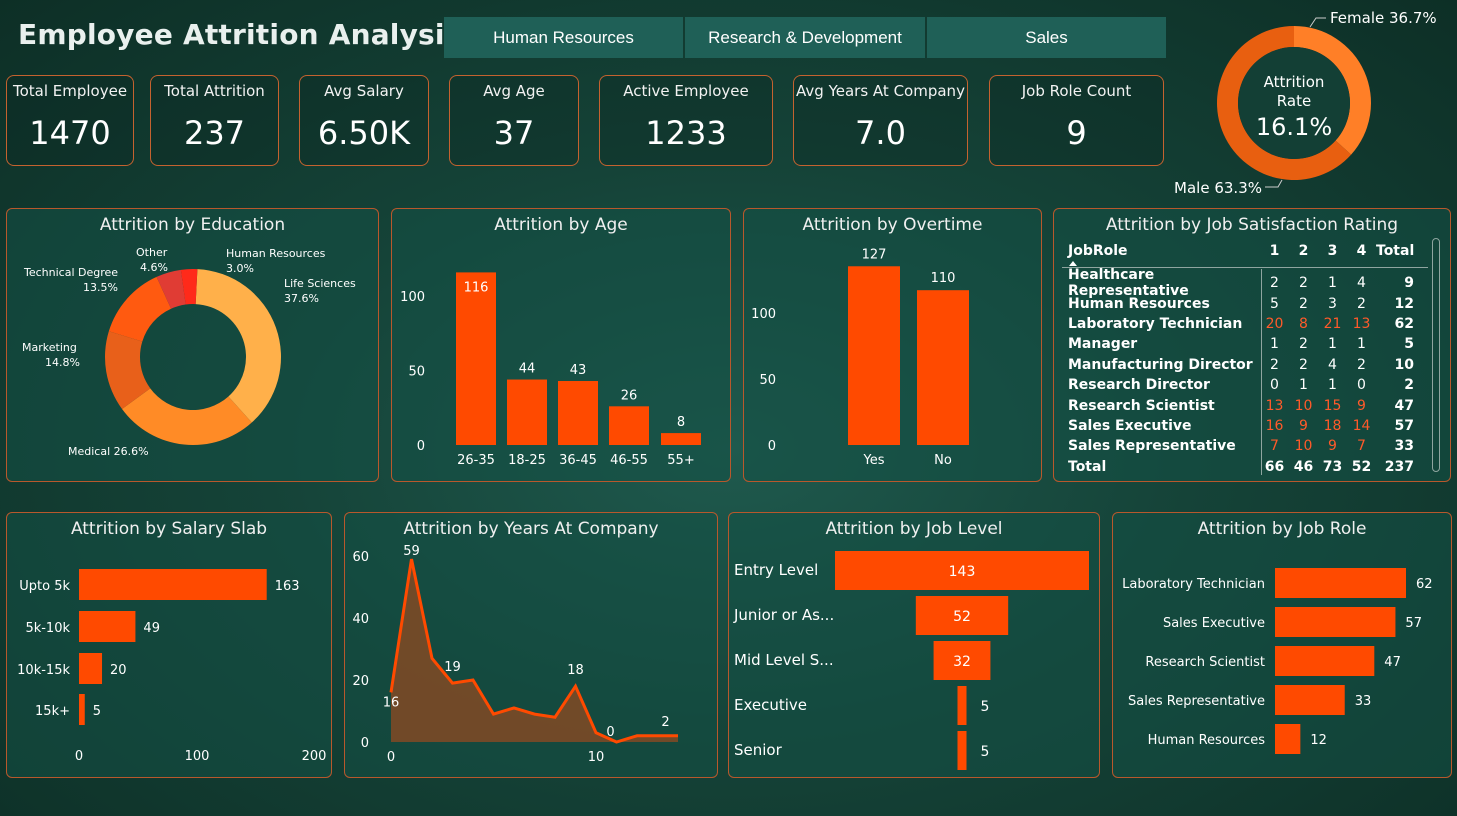 The image size is (1457, 816). What do you see at coordinates (629, 395) in the screenshot?
I see `age-data-label: 26` at bounding box center [629, 395].